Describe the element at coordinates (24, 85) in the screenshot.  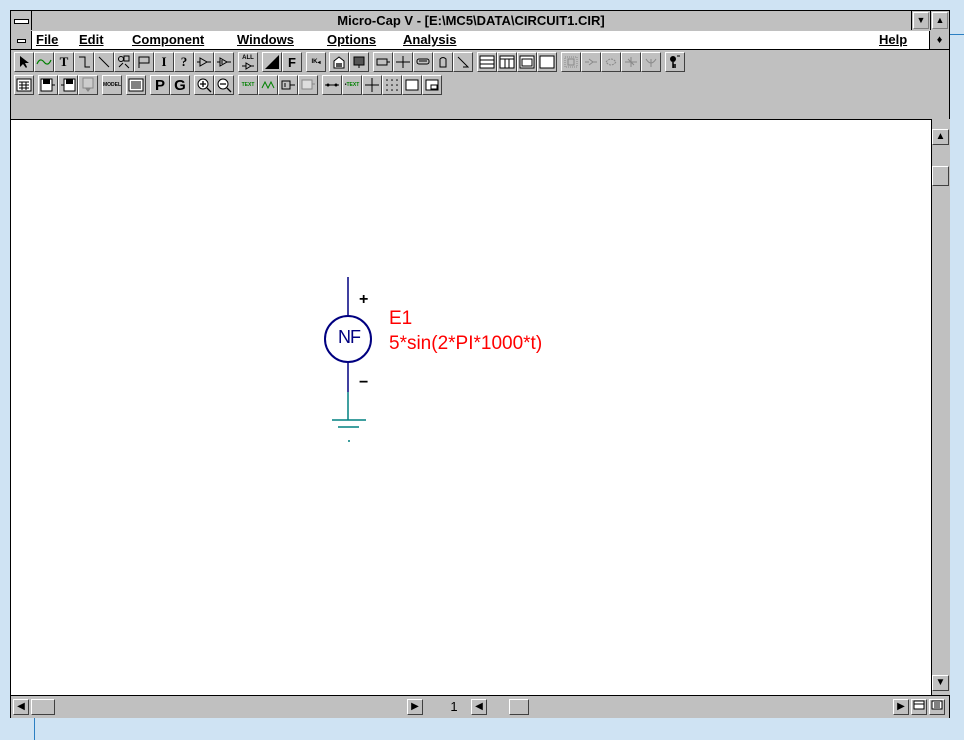
I see `calculator-icon` at that location.